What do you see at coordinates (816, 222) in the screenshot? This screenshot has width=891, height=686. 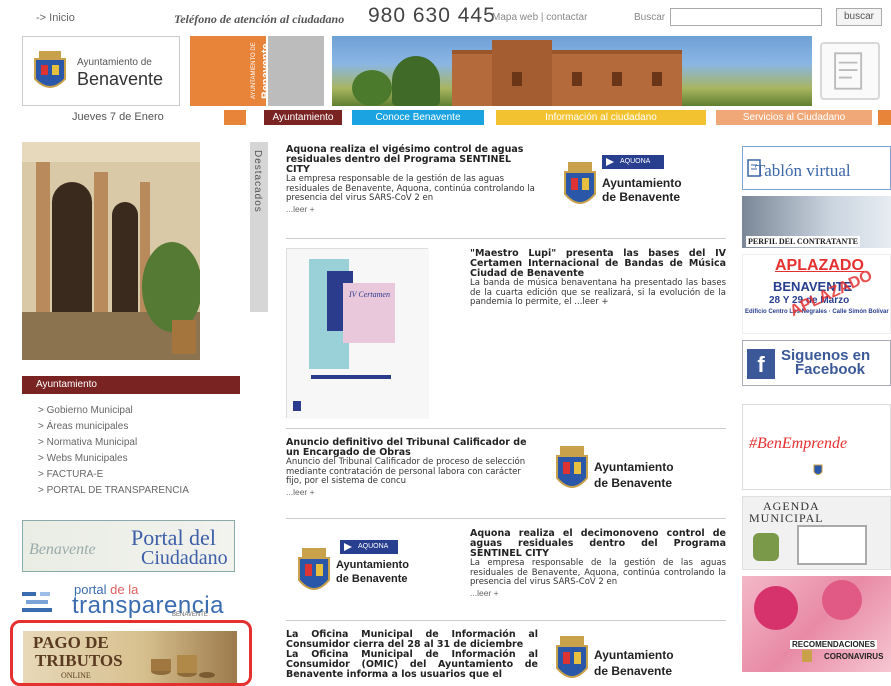 I see `perfil-contratante-banner: PERFIL DEL CONTRATANTE` at bounding box center [816, 222].